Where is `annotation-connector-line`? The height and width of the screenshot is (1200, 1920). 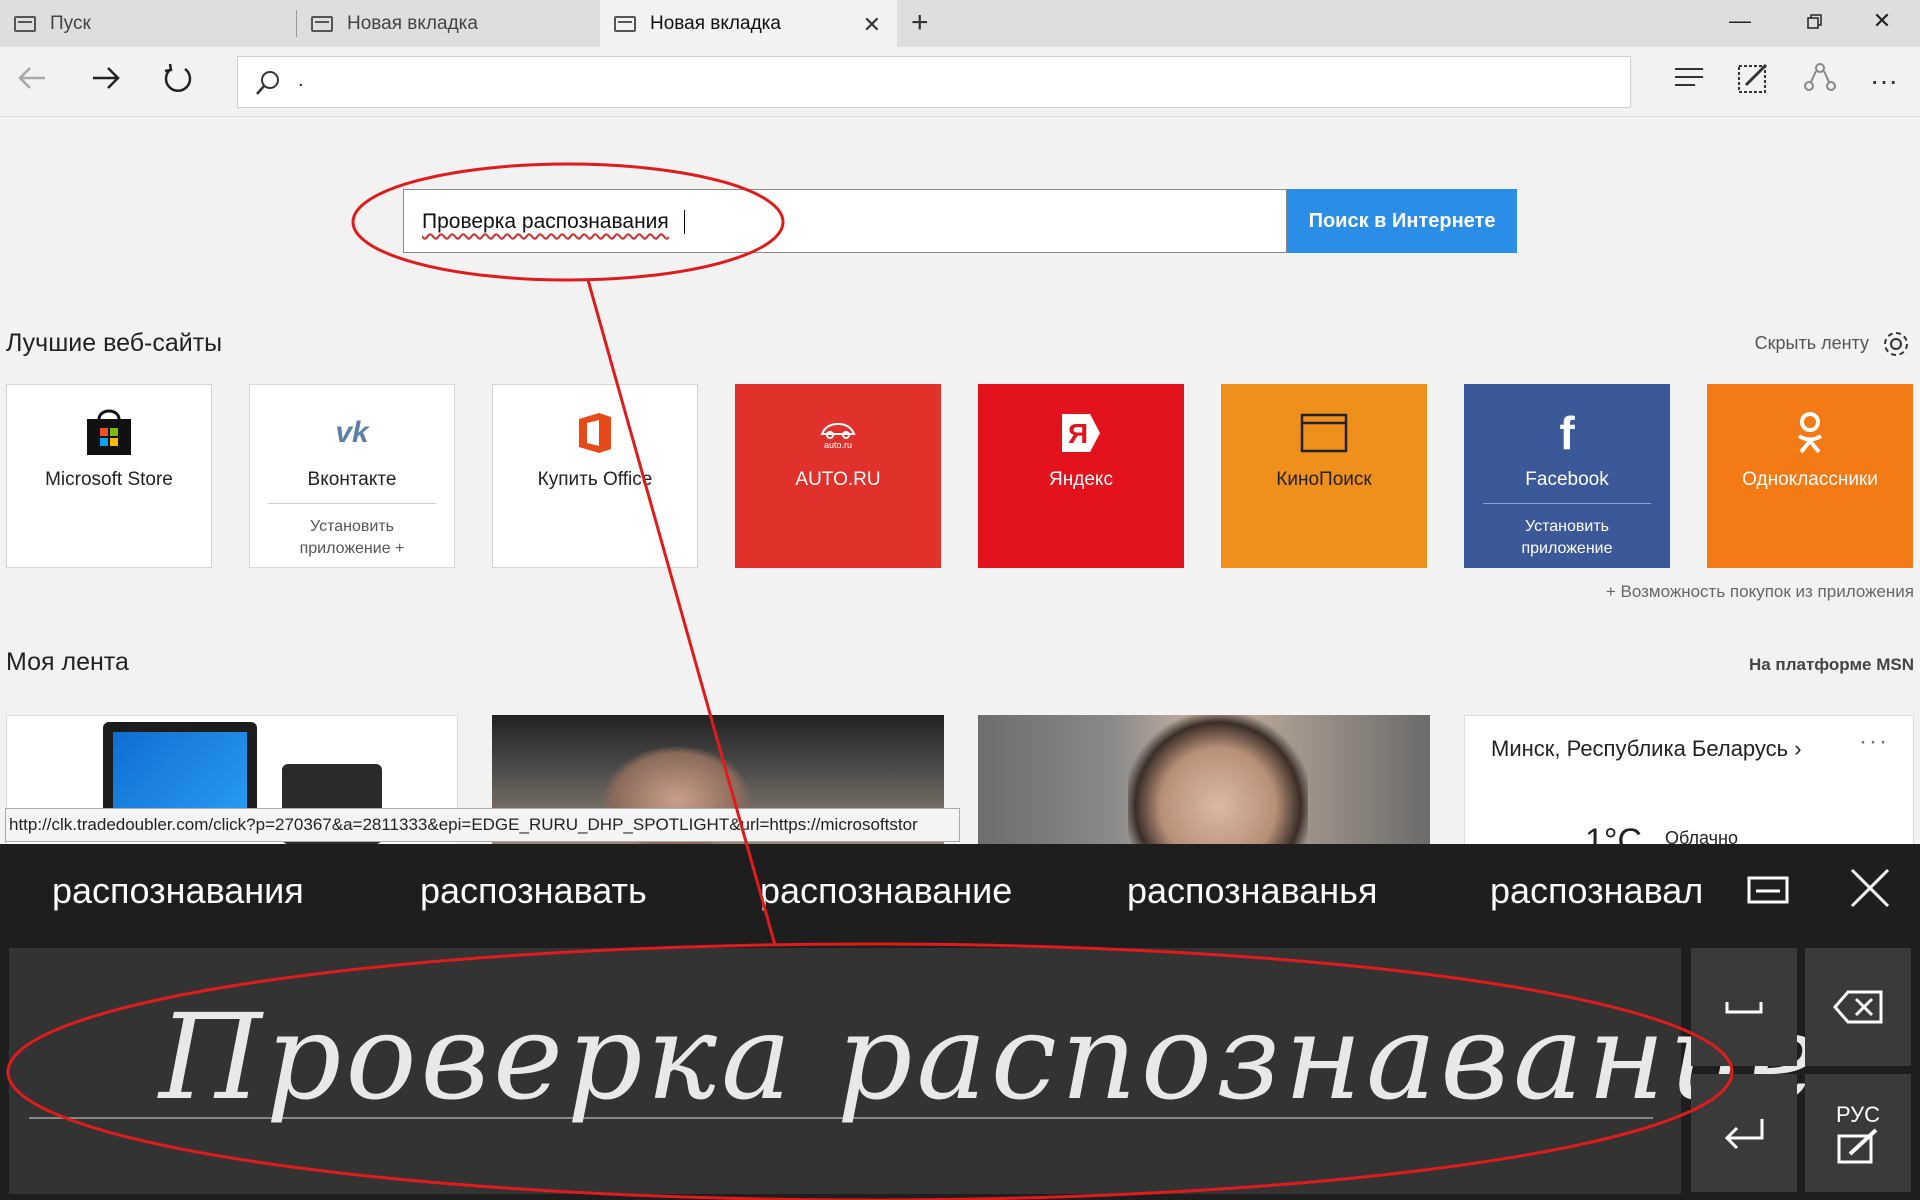 annotation-connector-line is located at coordinates (681, 612).